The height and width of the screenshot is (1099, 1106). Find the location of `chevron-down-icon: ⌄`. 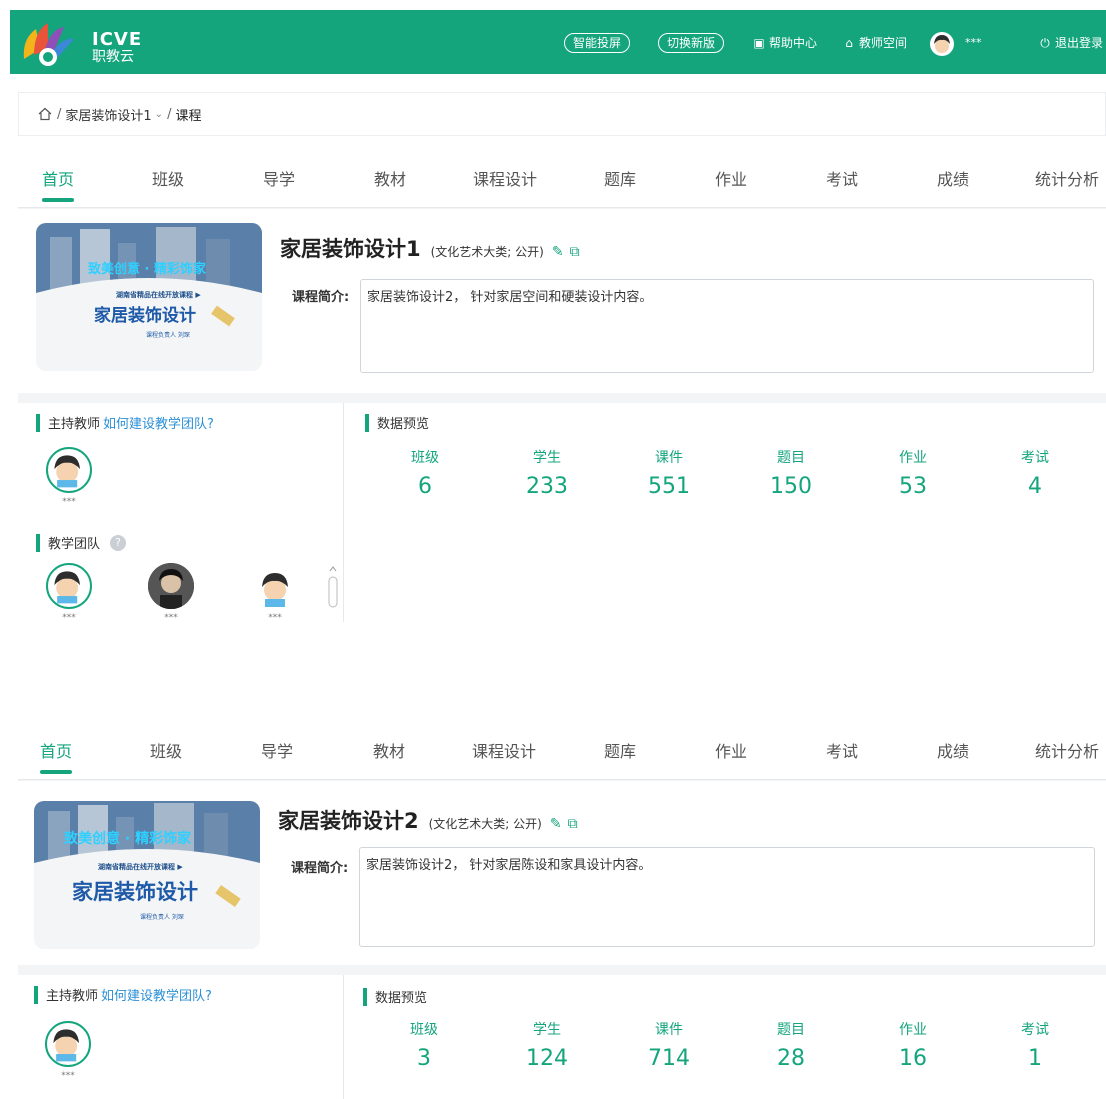

chevron-down-icon: ⌄ is located at coordinates (159, 114).